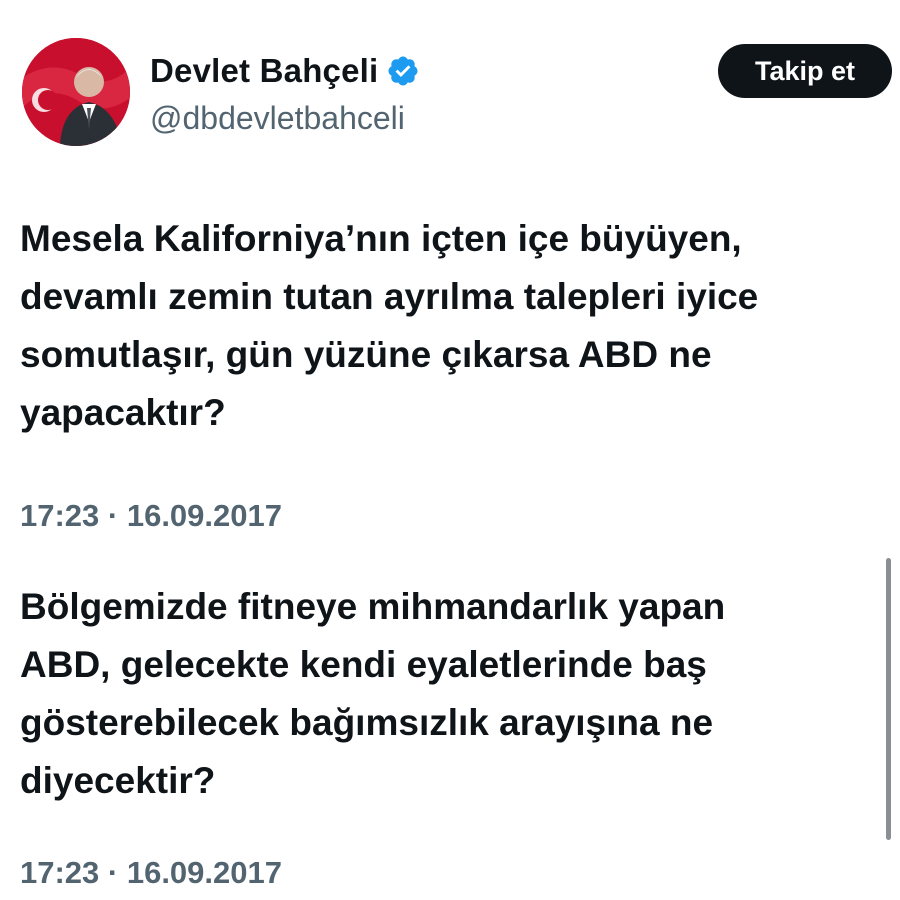 This screenshot has width=900, height=900. Describe the element at coordinates (805, 71) in the screenshot. I see `follow-button: Takip et` at that location.